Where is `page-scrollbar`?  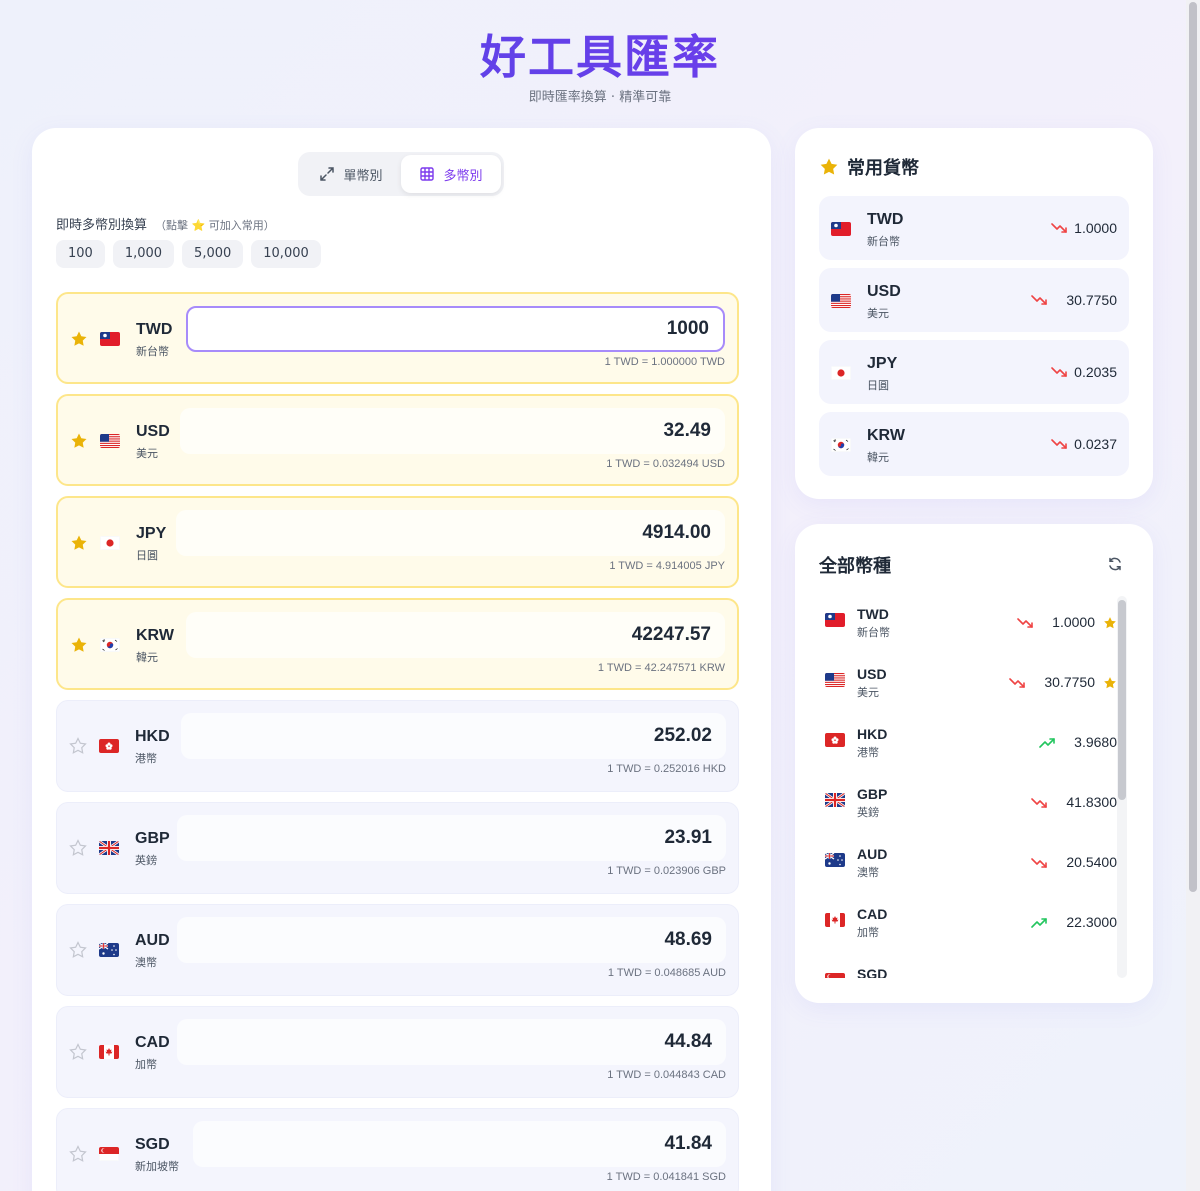
page-scrollbar is located at coordinates (1193, 595).